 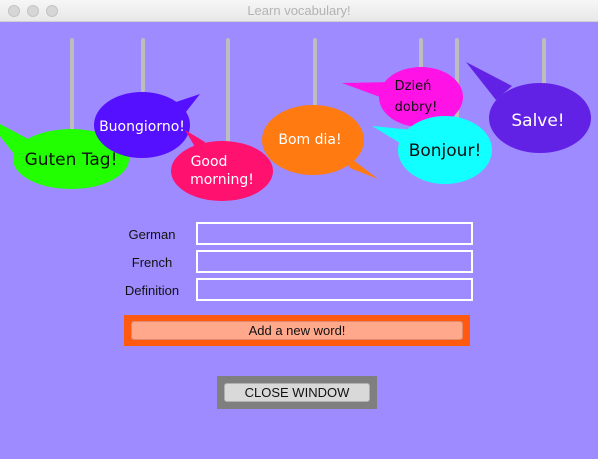 I want to click on bubble-text-bom-dia: Bom dia!, so click(x=309, y=140).